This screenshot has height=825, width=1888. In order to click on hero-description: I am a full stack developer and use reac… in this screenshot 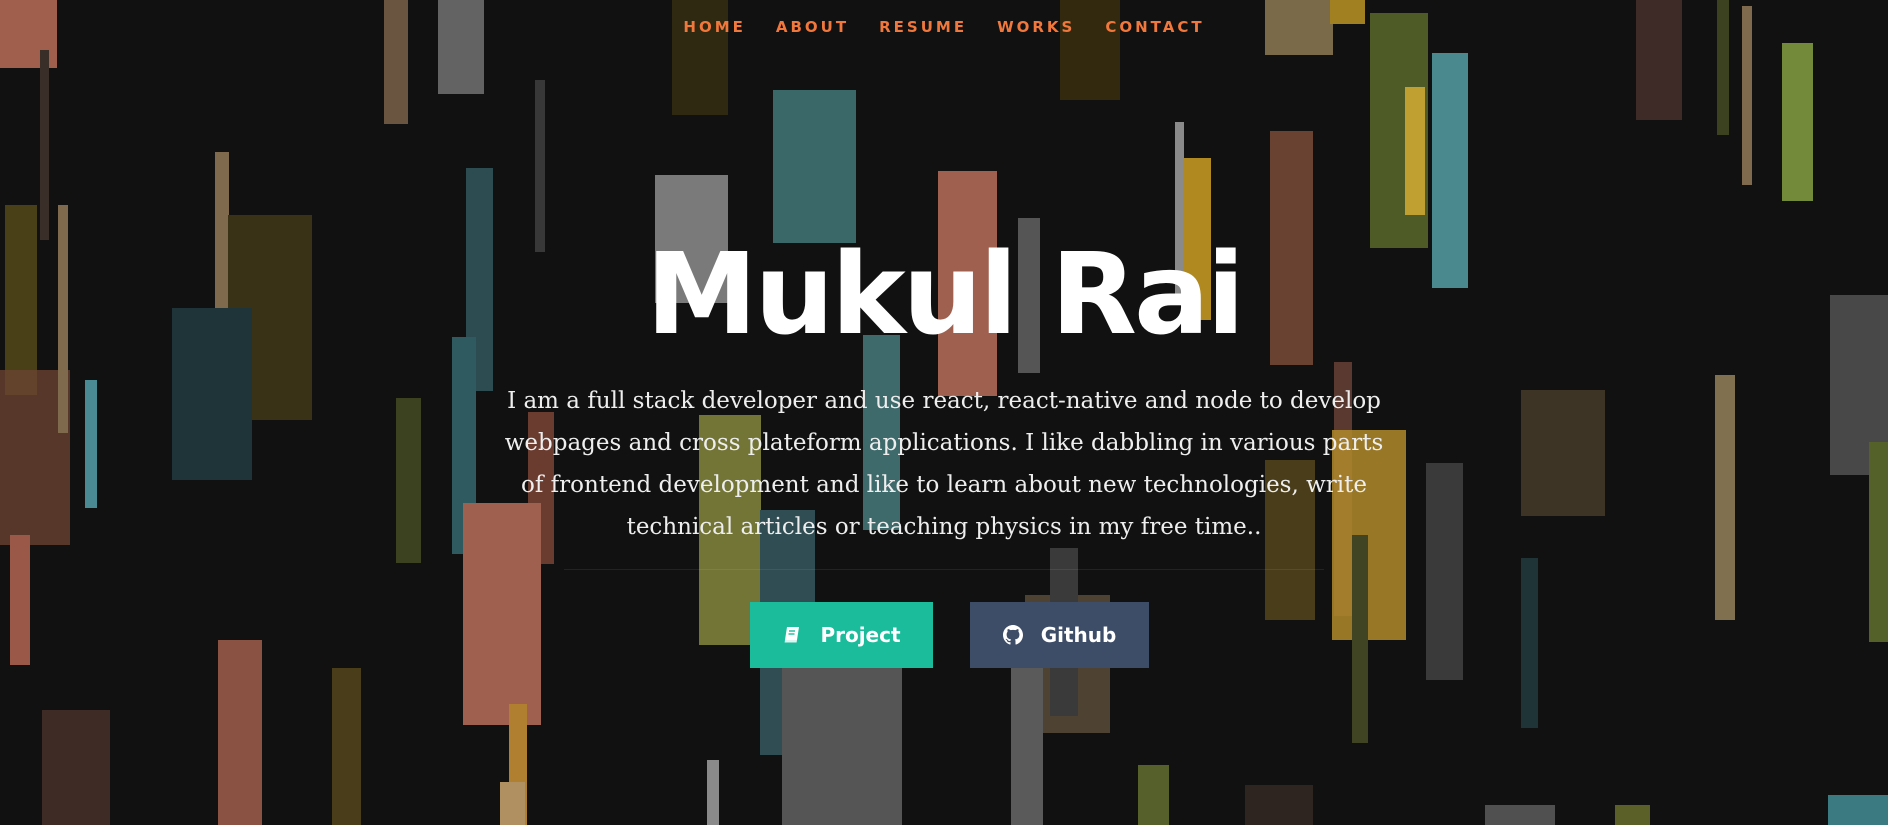, I will do `click(944, 464)`.